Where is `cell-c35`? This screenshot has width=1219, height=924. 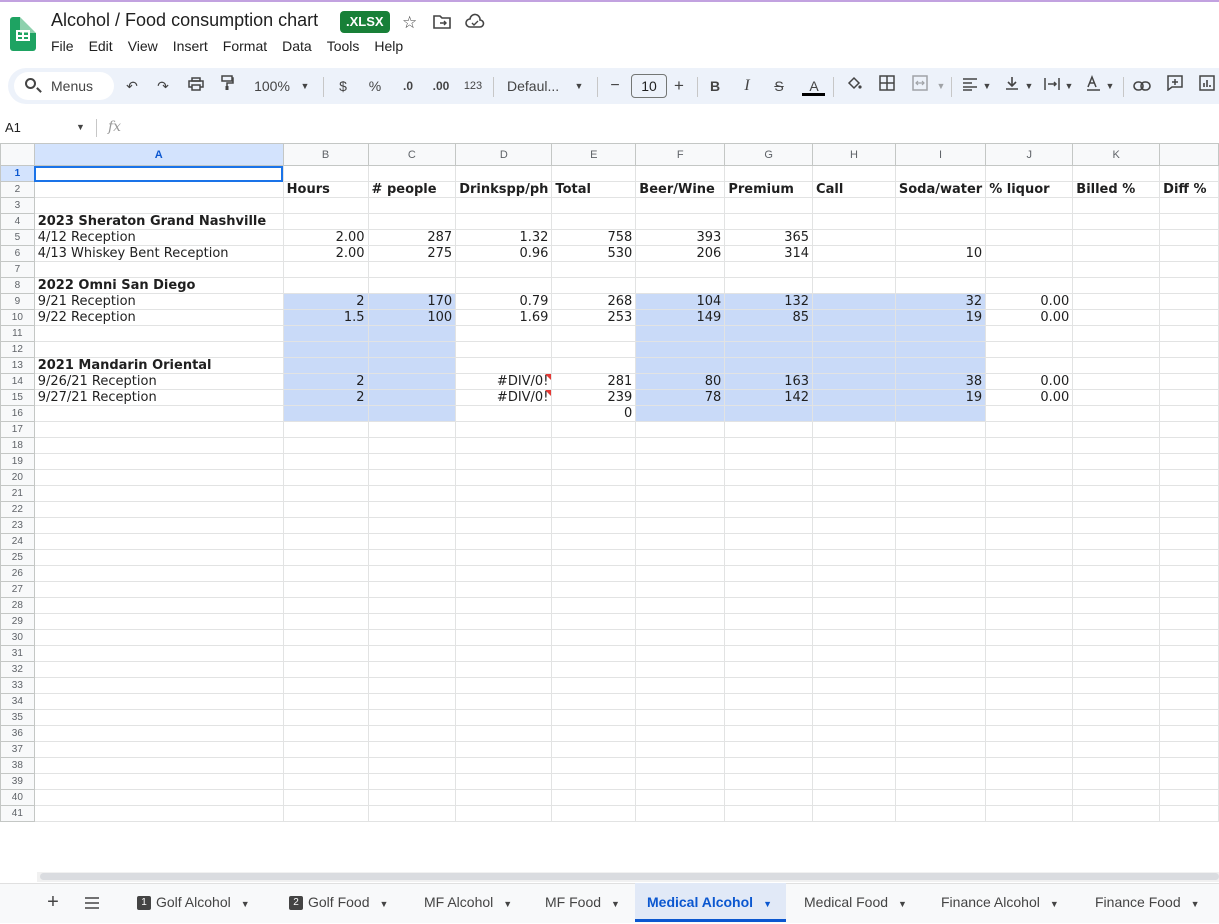 cell-c35 is located at coordinates (412, 717).